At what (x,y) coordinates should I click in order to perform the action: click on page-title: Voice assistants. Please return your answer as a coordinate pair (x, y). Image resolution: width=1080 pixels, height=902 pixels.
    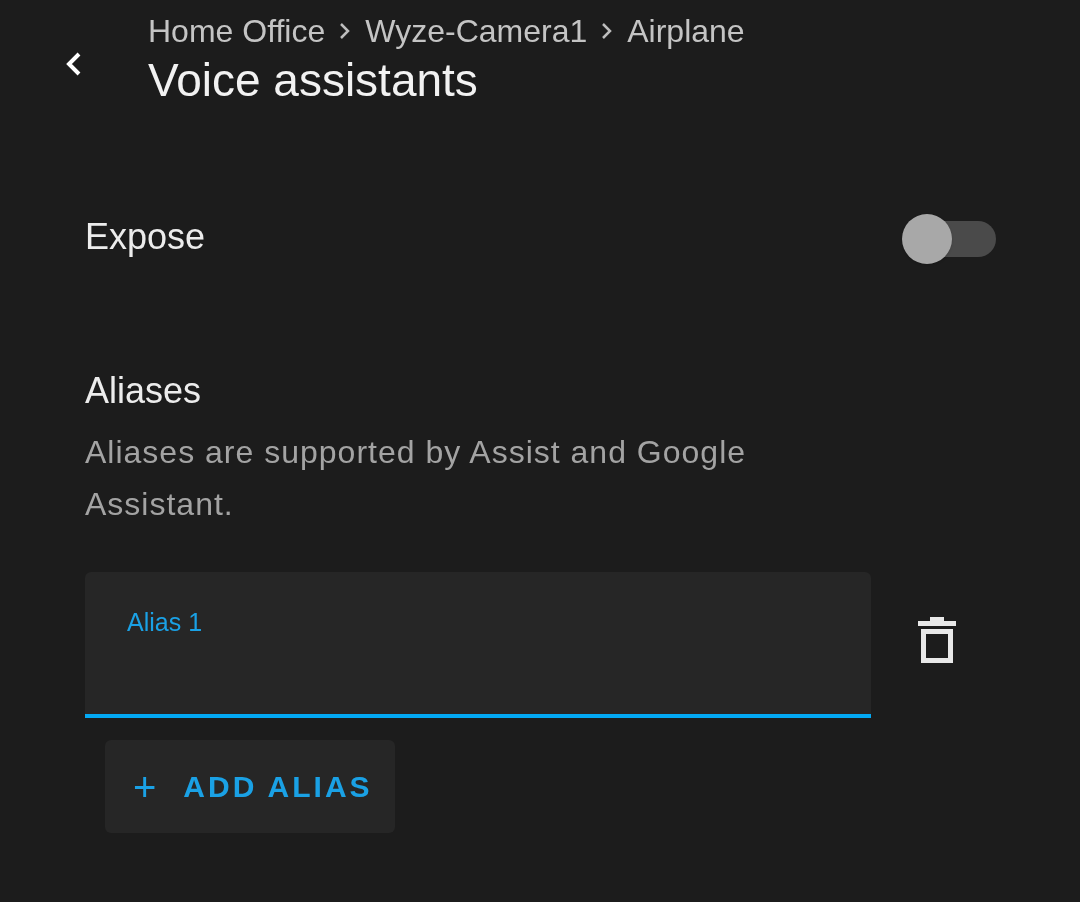
    Looking at the image, I should click on (313, 80).